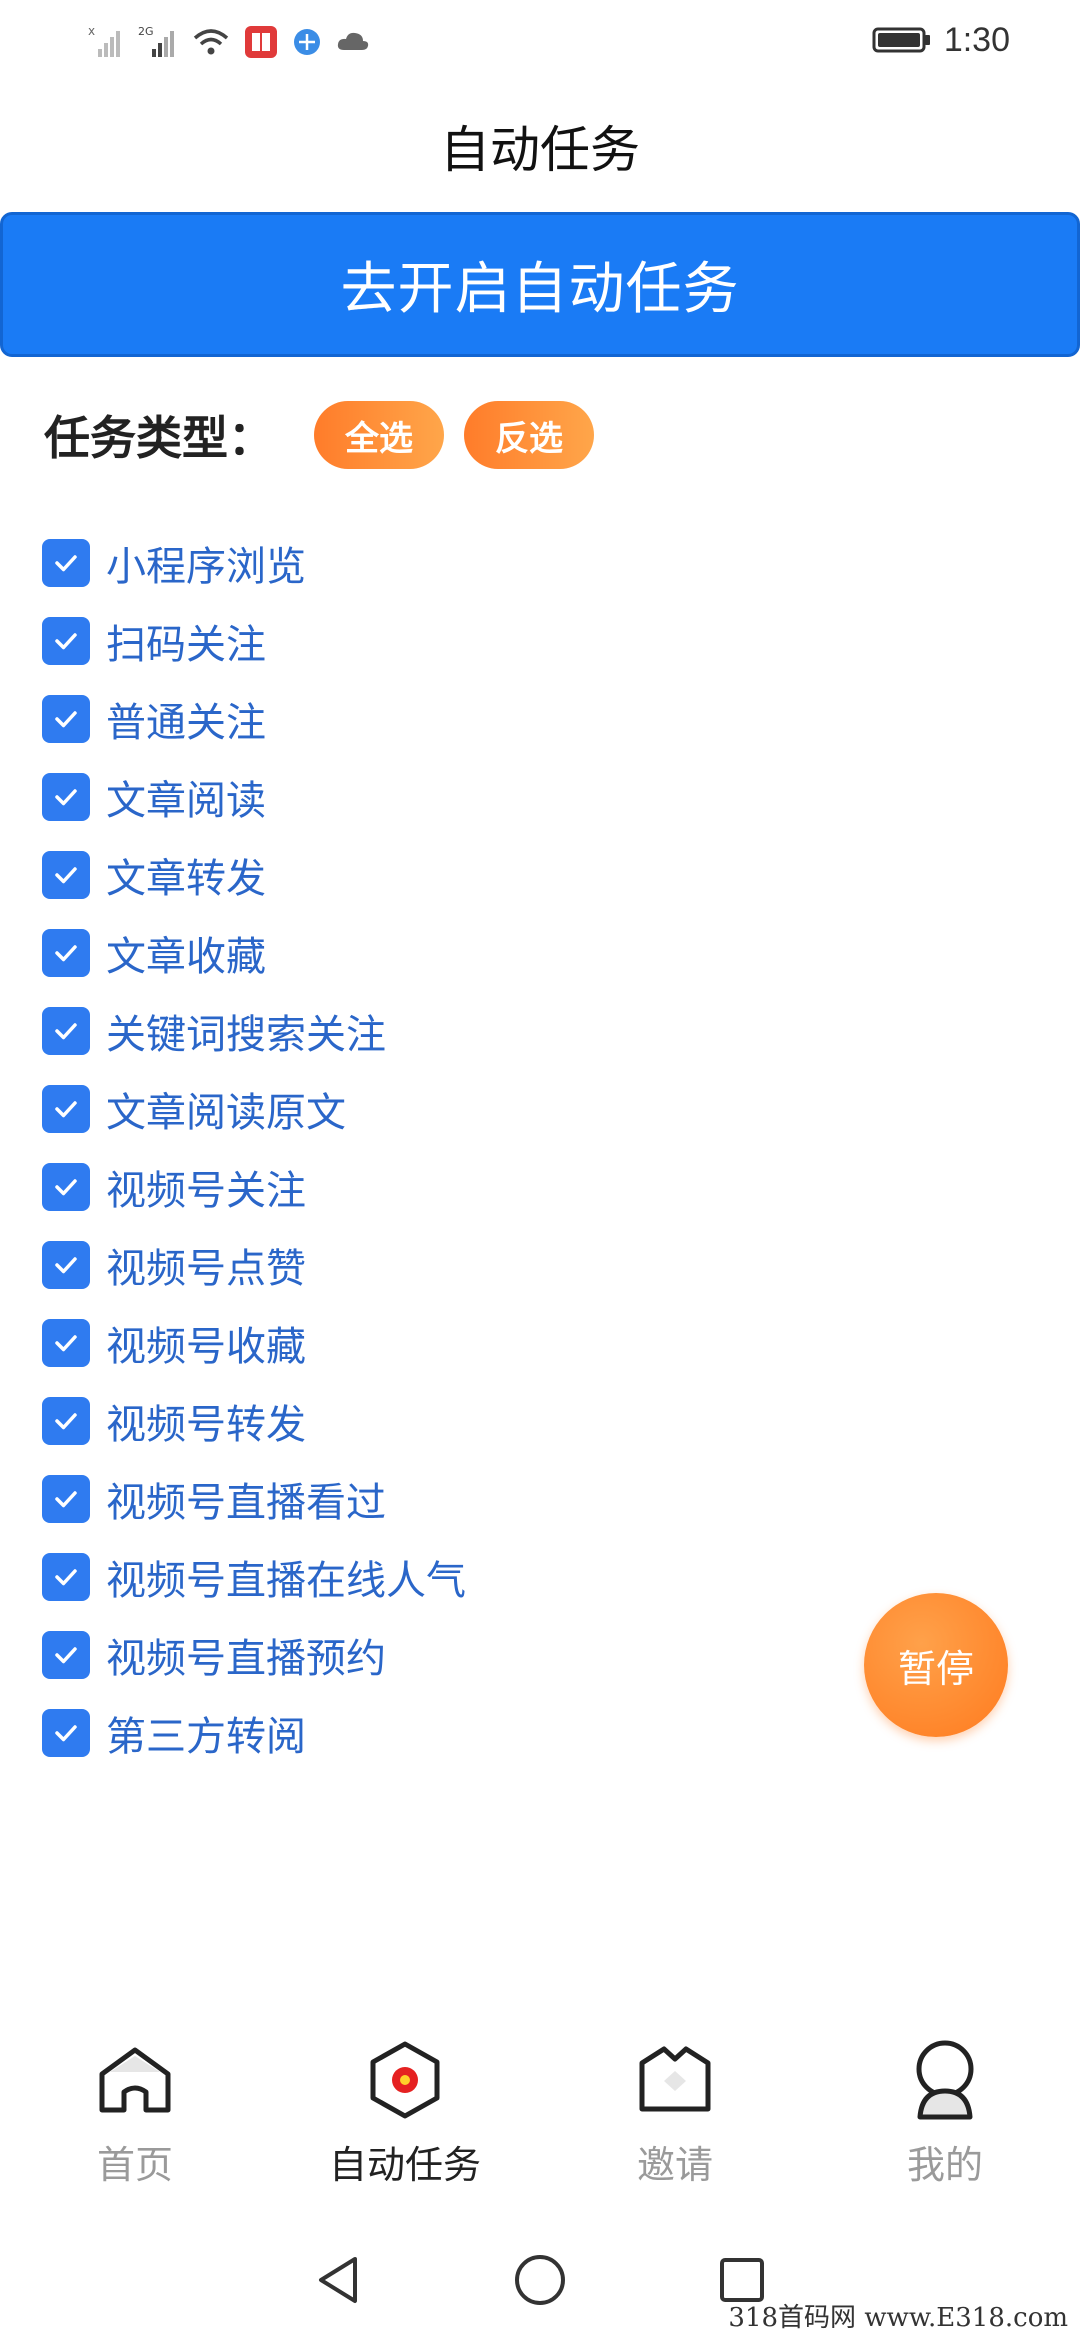  Describe the element at coordinates (492, 953) in the screenshot. I see `task-item: 文章收藏` at that location.